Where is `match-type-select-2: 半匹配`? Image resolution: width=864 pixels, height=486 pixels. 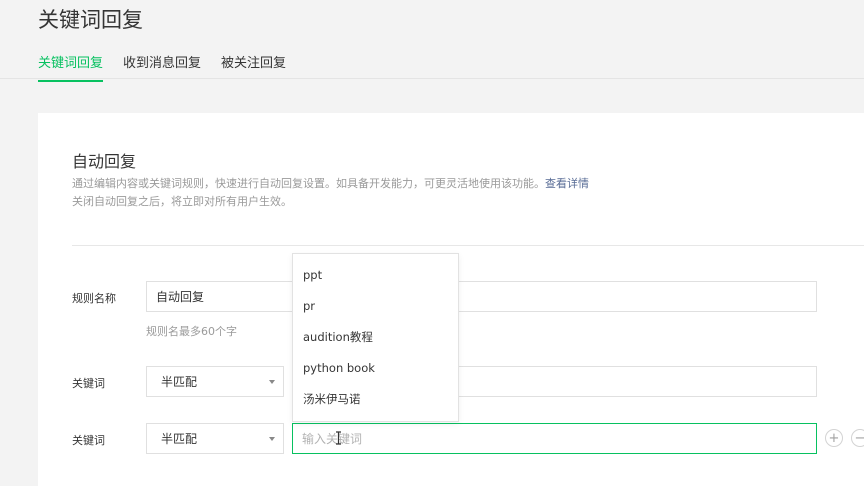
match-type-select-2: 半匹配 is located at coordinates (215, 438).